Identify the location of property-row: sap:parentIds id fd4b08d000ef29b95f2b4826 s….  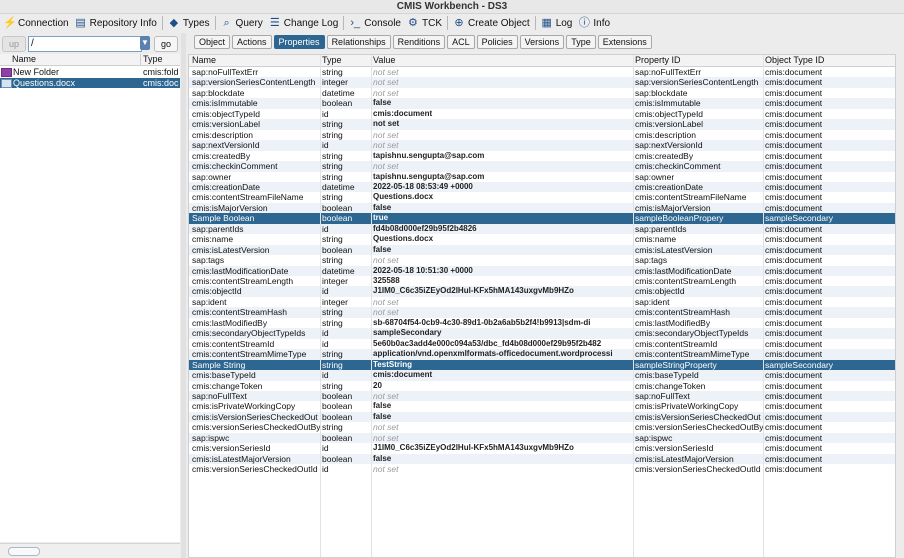
(542, 229).